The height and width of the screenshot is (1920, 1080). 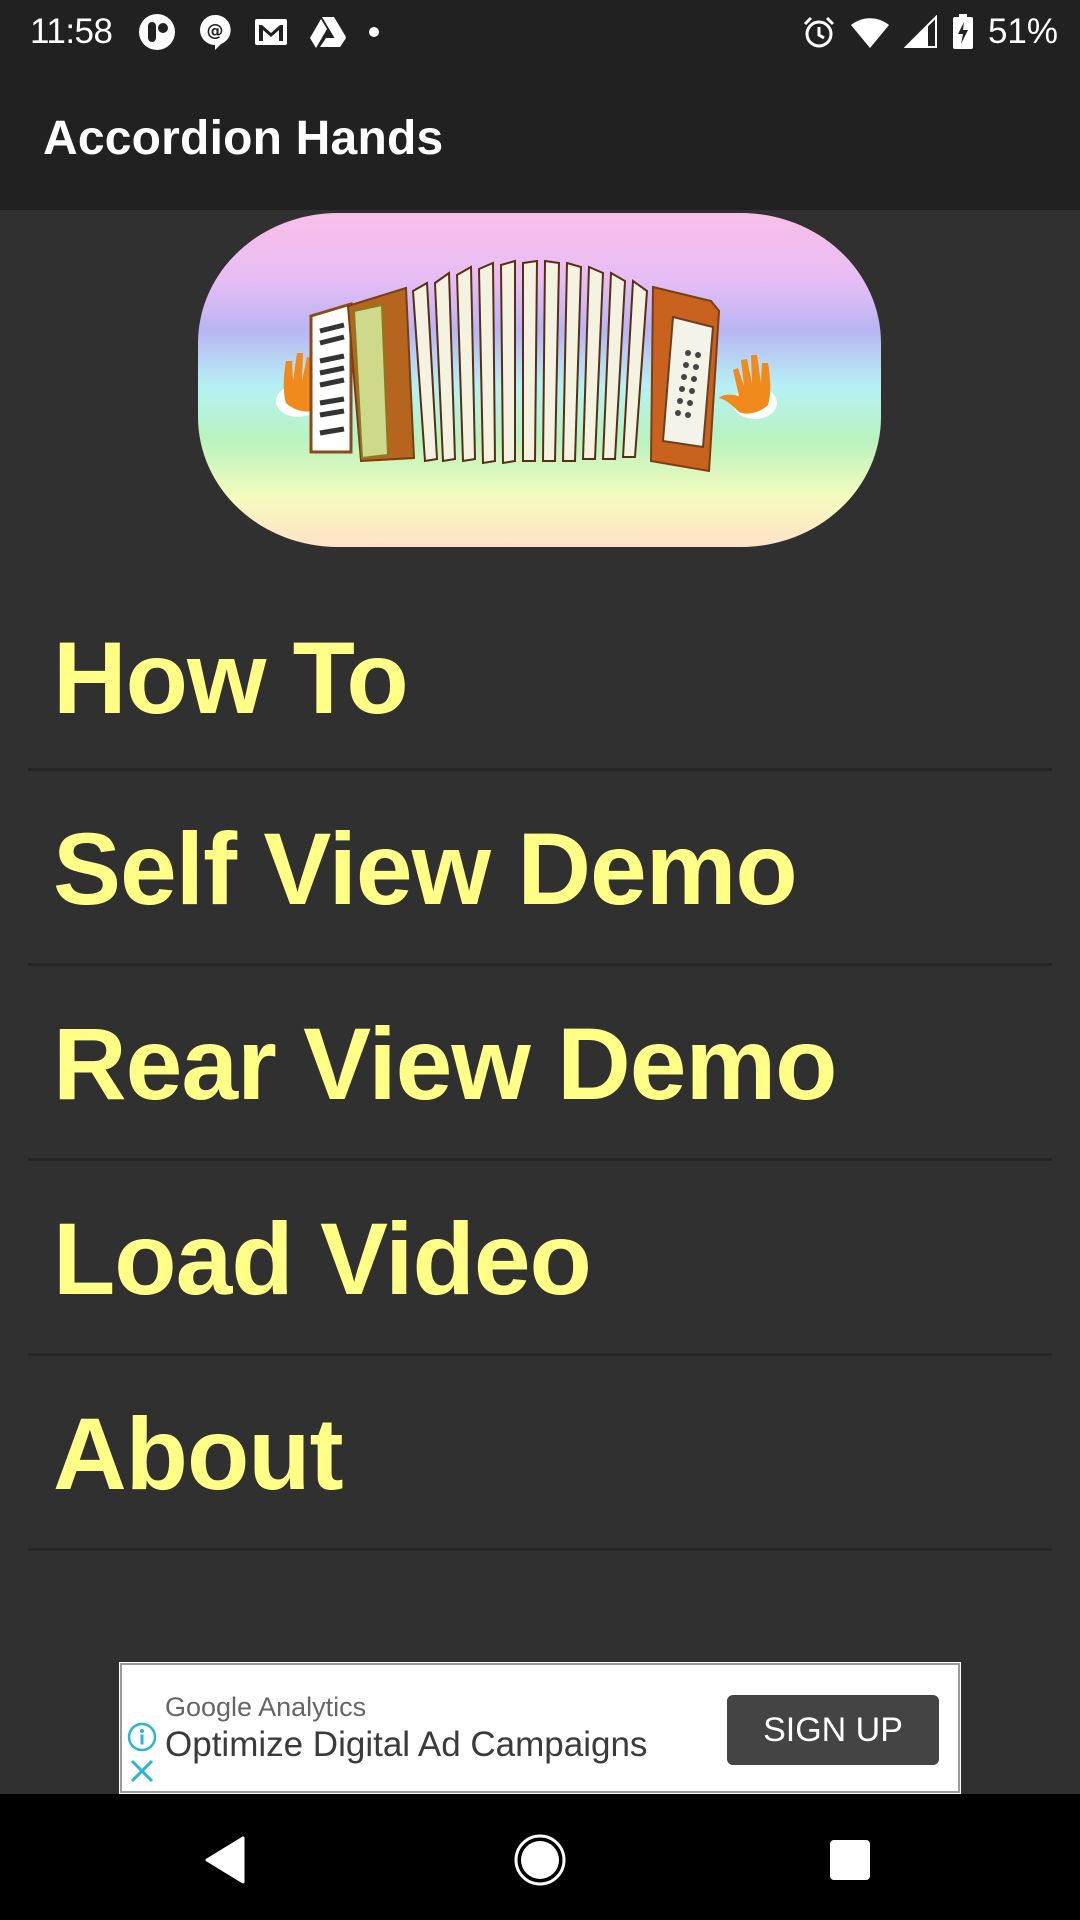 What do you see at coordinates (271, 32) in the screenshot?
I see `gmail-icon` at bounding box center [271, 32].